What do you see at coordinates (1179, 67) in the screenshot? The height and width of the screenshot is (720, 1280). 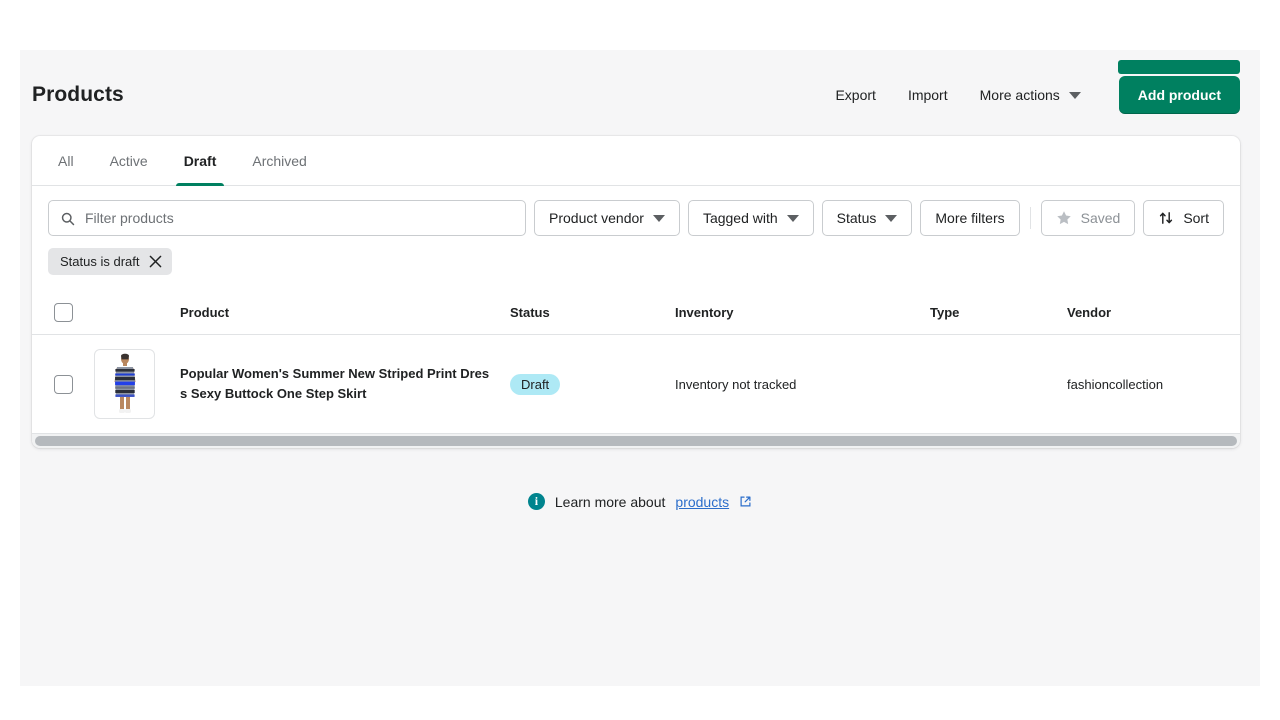 I see `decorative-green-bar` at bounding box center [1179, 67].